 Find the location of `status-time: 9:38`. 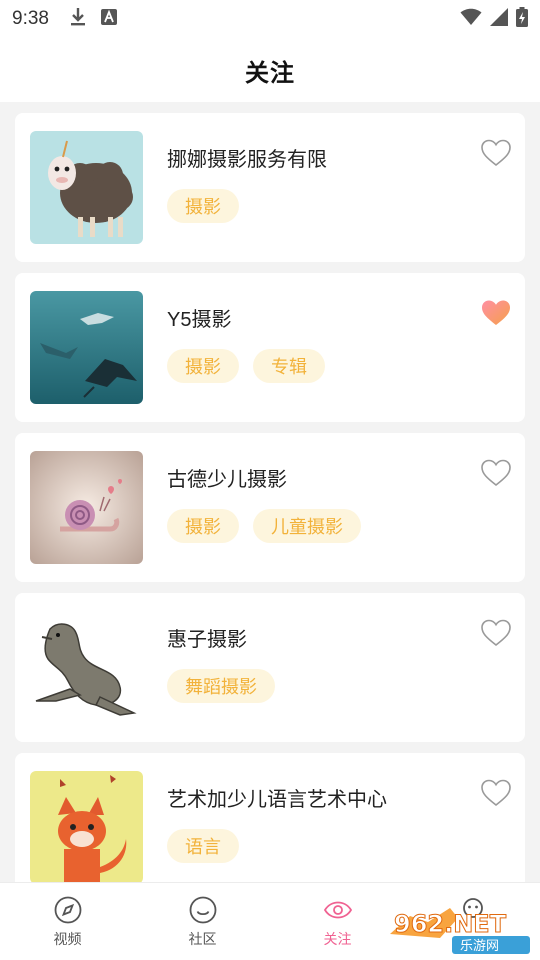

status-time: 9:38 is located at coordinates (30, 18).